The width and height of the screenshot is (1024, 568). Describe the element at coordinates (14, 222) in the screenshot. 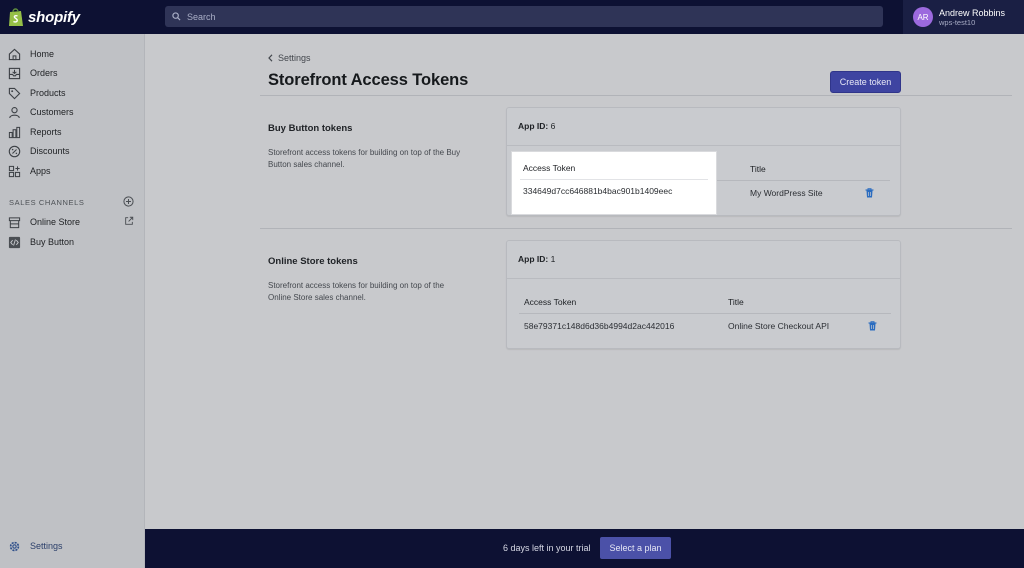

I see `store-icon` at that location.